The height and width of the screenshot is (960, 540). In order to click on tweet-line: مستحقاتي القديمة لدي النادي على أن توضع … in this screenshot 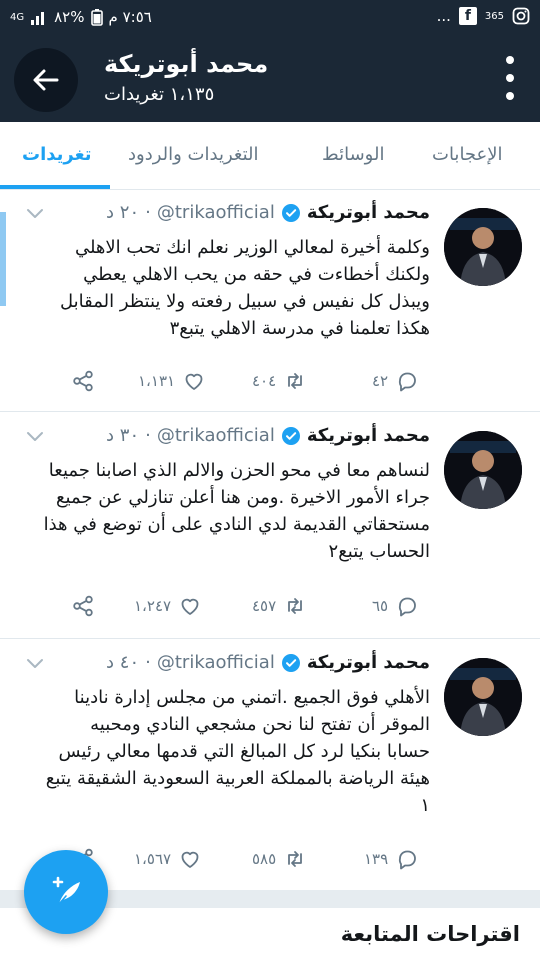, I will do `click(236, 524)`.